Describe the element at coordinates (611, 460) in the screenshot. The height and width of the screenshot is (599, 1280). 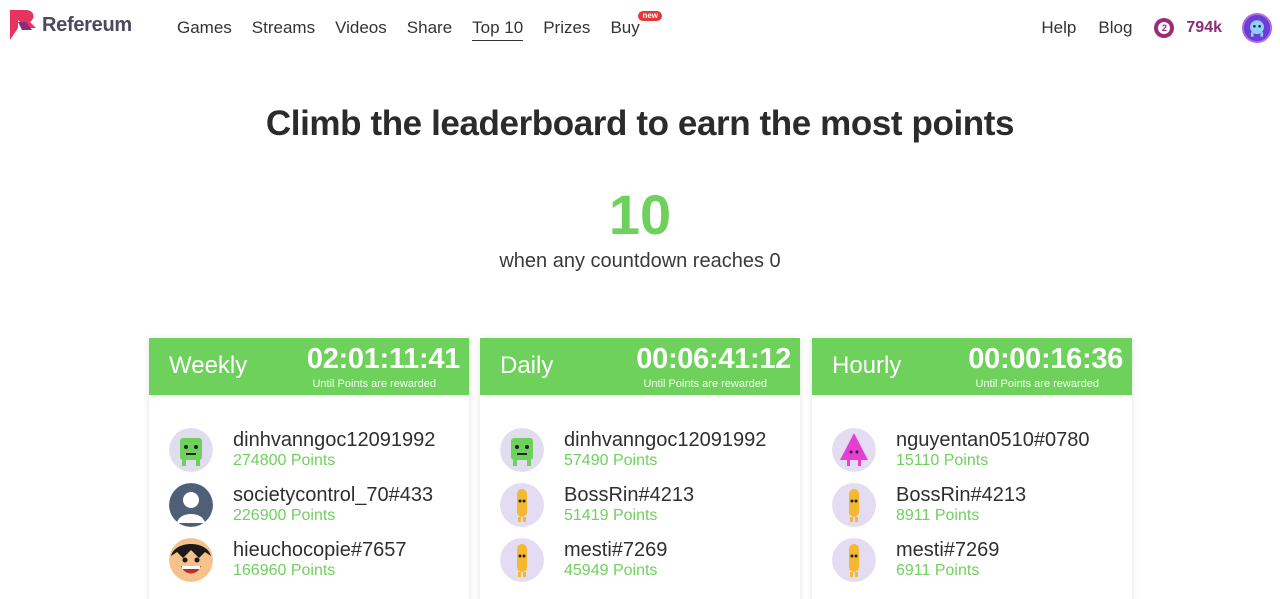
I see `player-points: 57490 Points` at that location.